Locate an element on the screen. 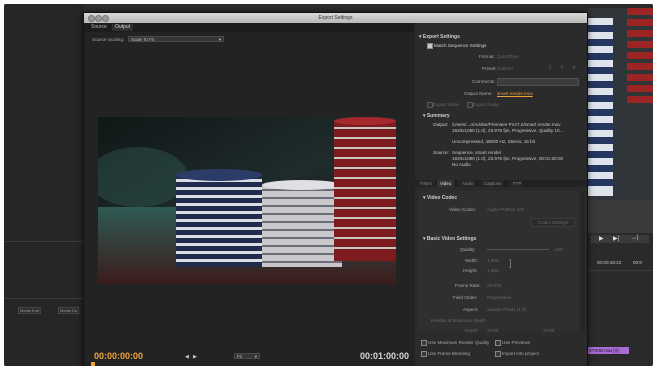 Image resolution: width=657 pixels, height=370 pixels. summary-source-line3: No Audio is located at coordinates (461, 164).